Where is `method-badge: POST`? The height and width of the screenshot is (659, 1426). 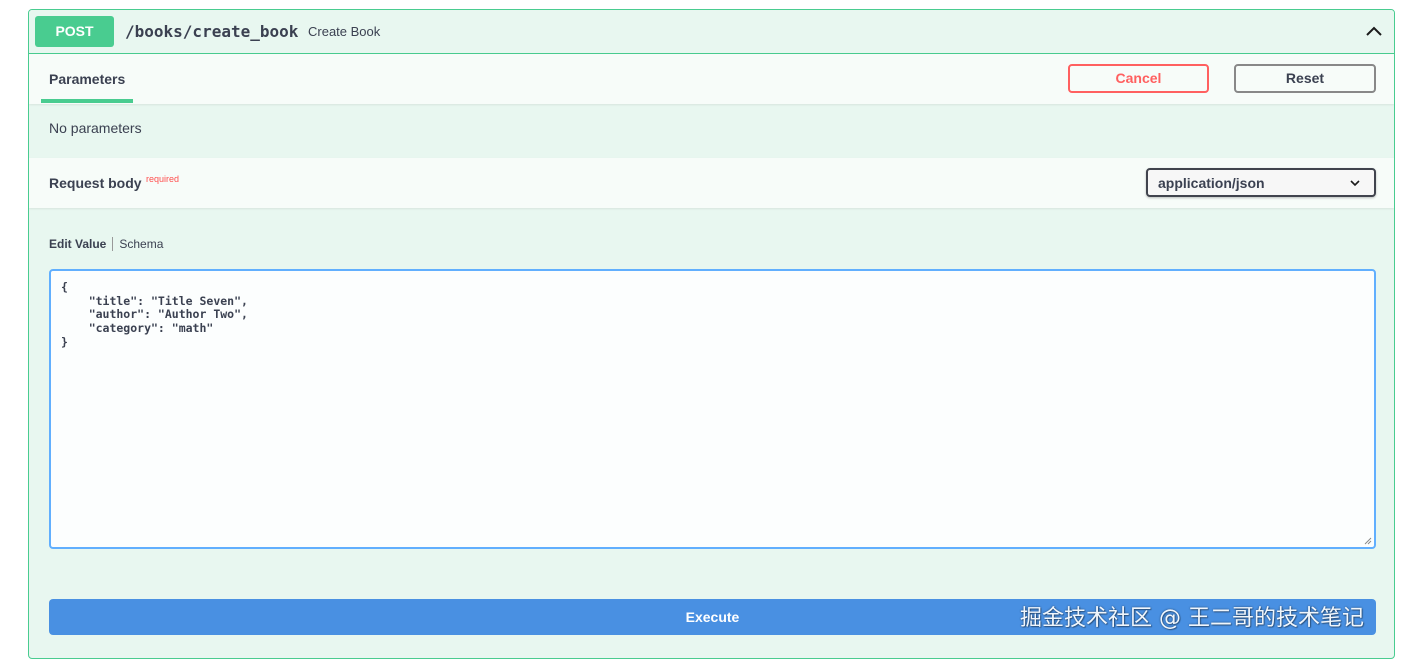
method-badge: POST is located at coordinates (74, 31).